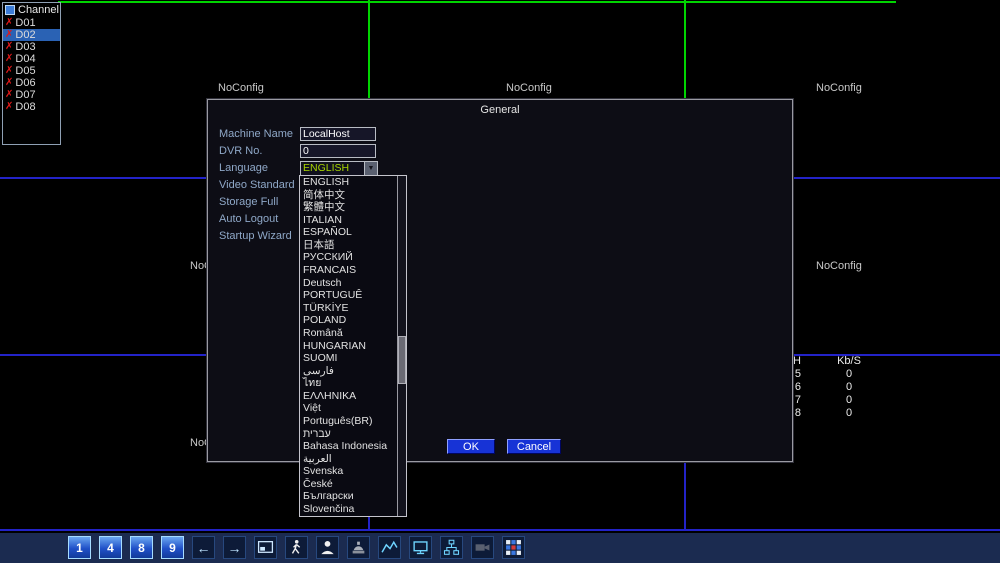  Describe the element at coordinates (849, 361) in the screenshot. I see `kbs-column-header: Kb/S` at that location.